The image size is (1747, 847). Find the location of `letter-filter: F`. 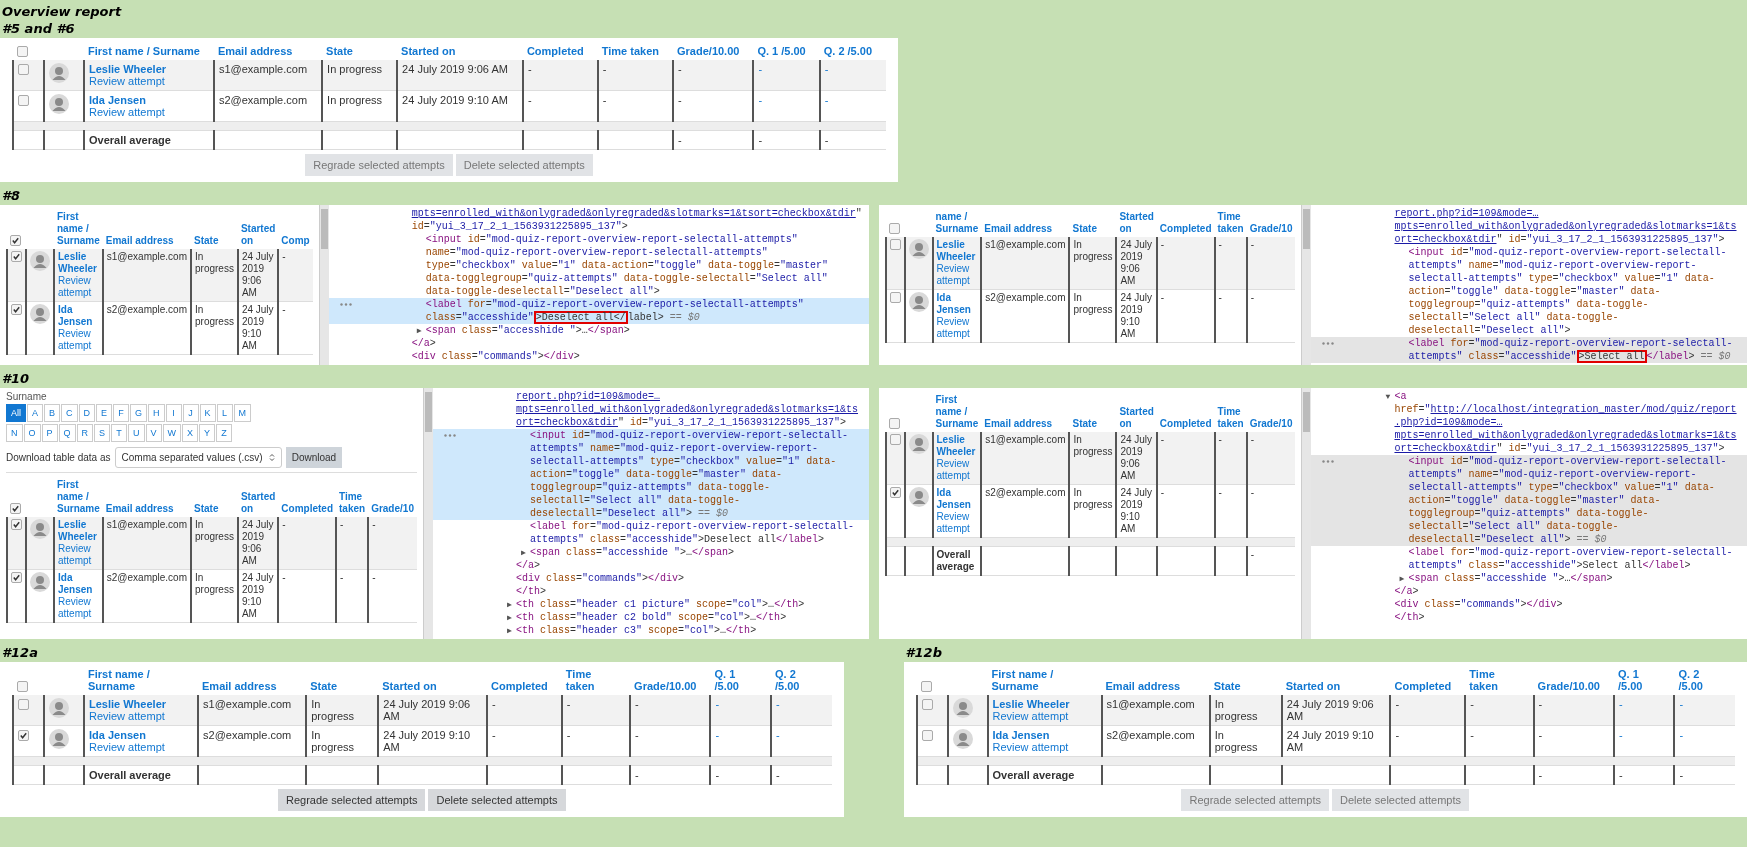

letter-filter: F is located at coordinates (121, 412).